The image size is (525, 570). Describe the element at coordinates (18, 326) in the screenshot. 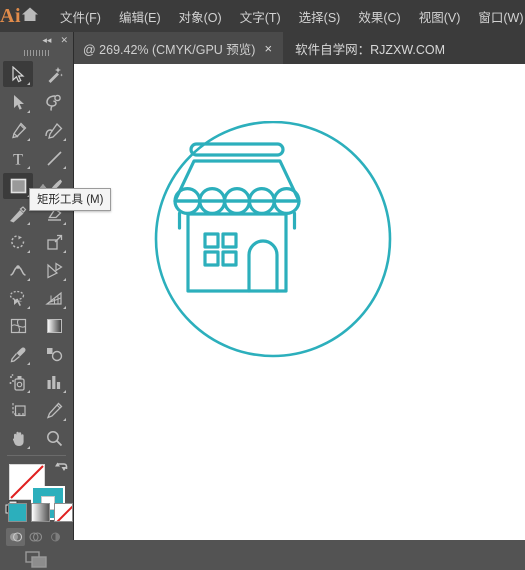

I see `mesh-tool` at that location.